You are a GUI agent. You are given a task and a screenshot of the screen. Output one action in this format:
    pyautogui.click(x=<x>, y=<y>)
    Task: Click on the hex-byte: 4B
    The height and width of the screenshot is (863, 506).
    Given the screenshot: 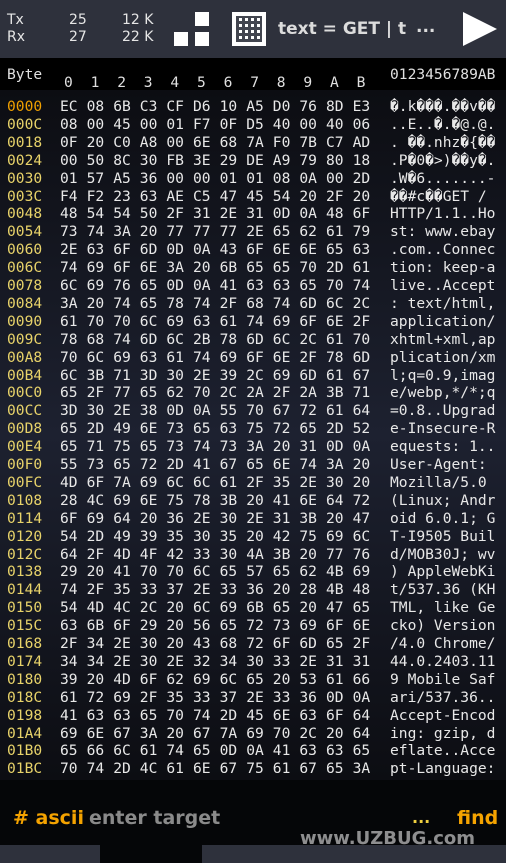 What is the action you would take?
    pyautogui.click(x=335, y=590)
    